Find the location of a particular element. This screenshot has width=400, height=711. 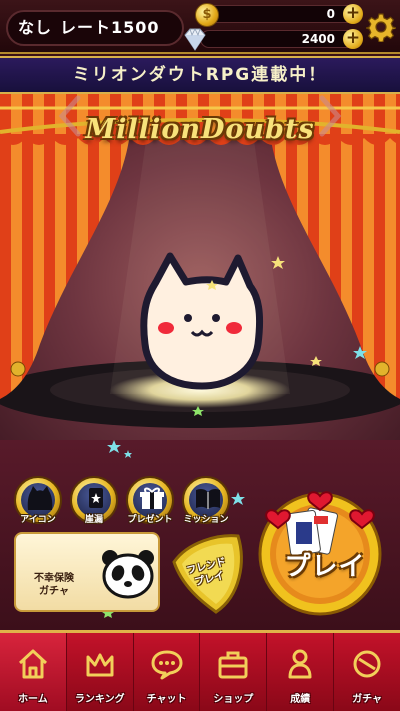

gacha-card-title: 不幸保険 is located at coordinates (54, 578).